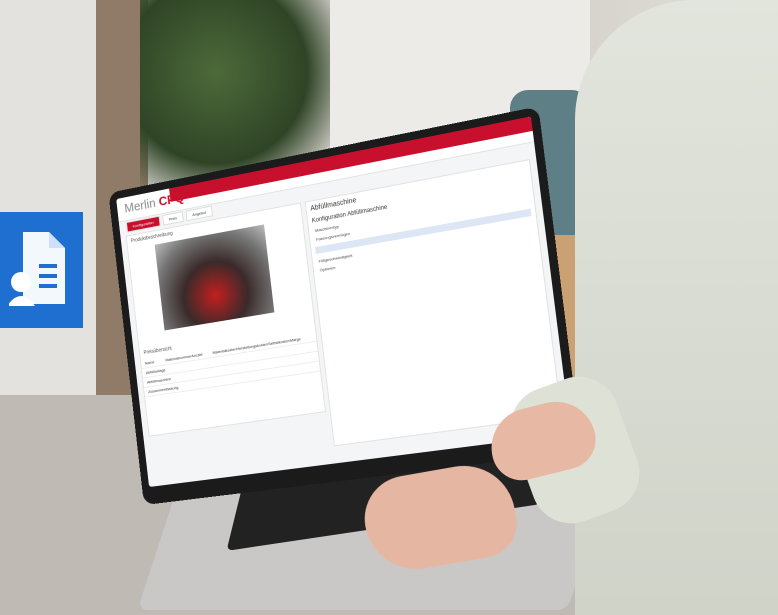  I want to click on brand-suffix: CPQ, so click(171, 199).